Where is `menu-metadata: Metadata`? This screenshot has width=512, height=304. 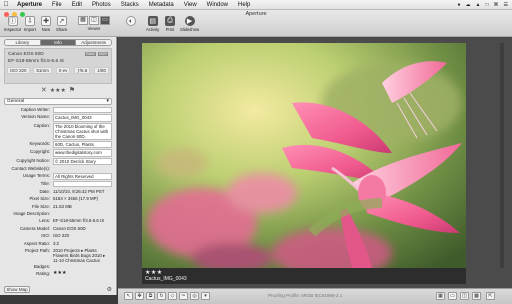 menu-metadata: Metadata is located at coordinates (161, 5).